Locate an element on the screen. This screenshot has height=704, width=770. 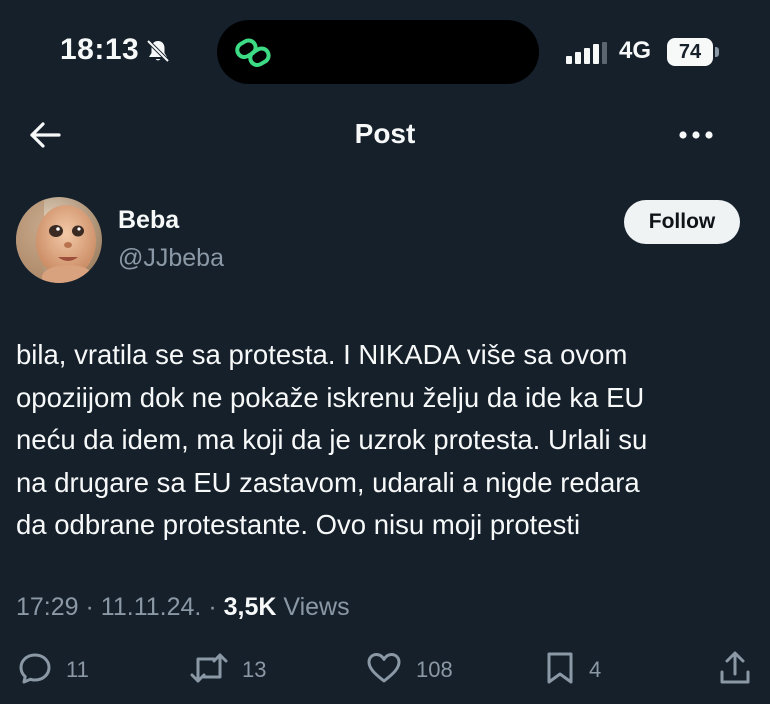
post-meta: 17:29 · 11.11.24. · 3,5K Views is located at coordinates (183, 607).